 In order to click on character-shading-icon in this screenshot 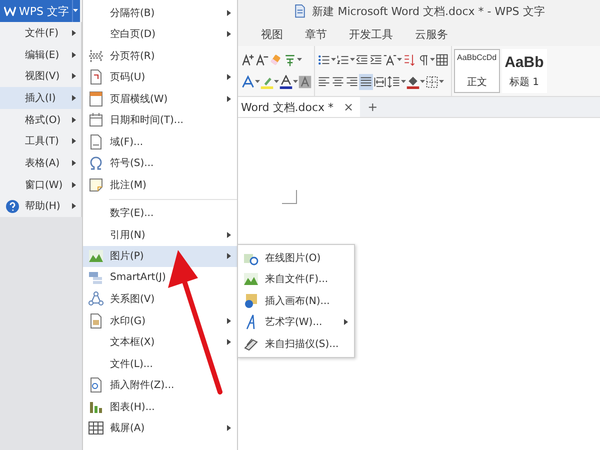, I will do `click(305, 82)`.